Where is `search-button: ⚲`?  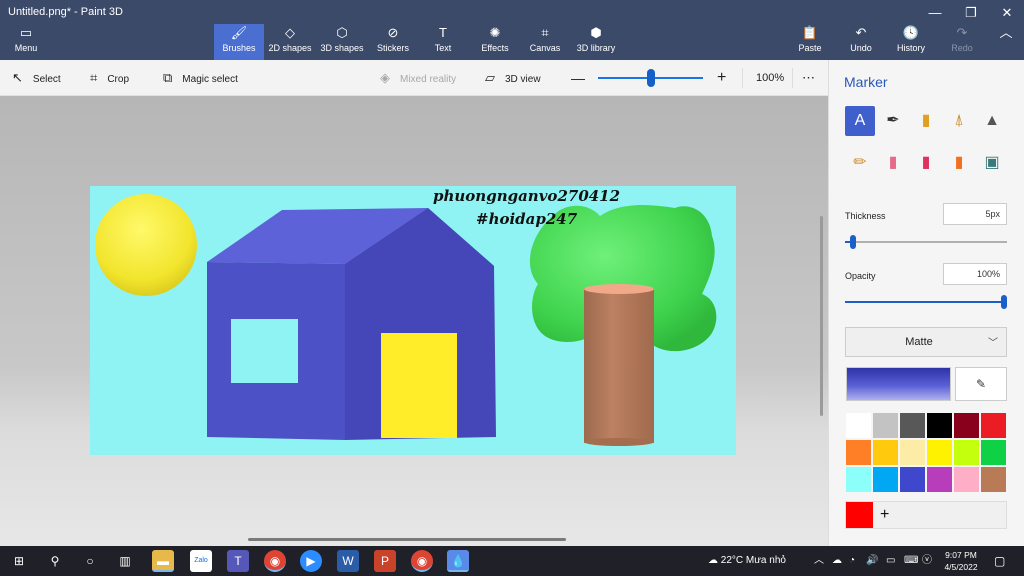
search-button: ⚲ is located at coordinates (55, 561).